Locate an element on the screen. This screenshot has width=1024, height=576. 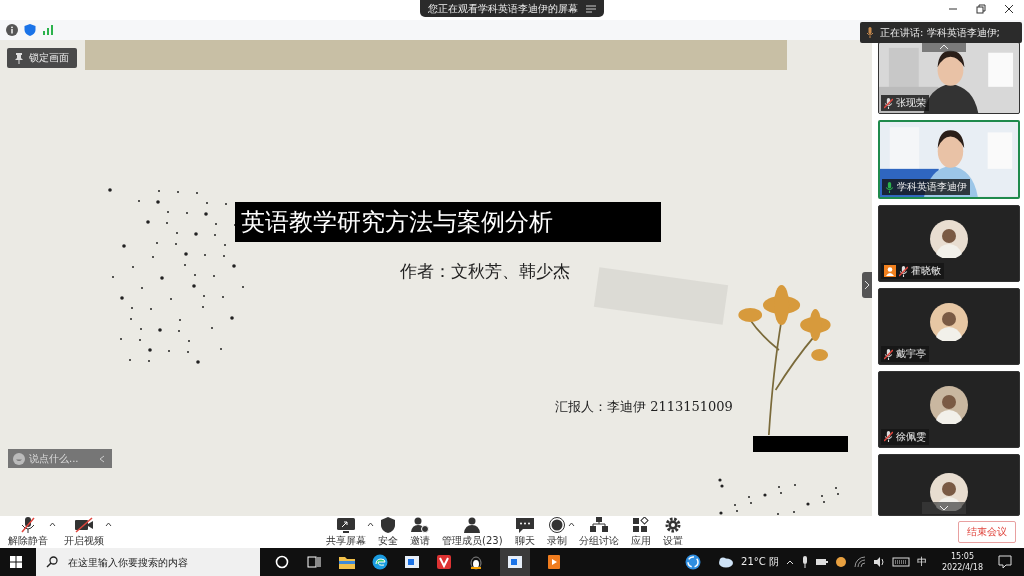
battery-icon is located at coordinates (821, 562).